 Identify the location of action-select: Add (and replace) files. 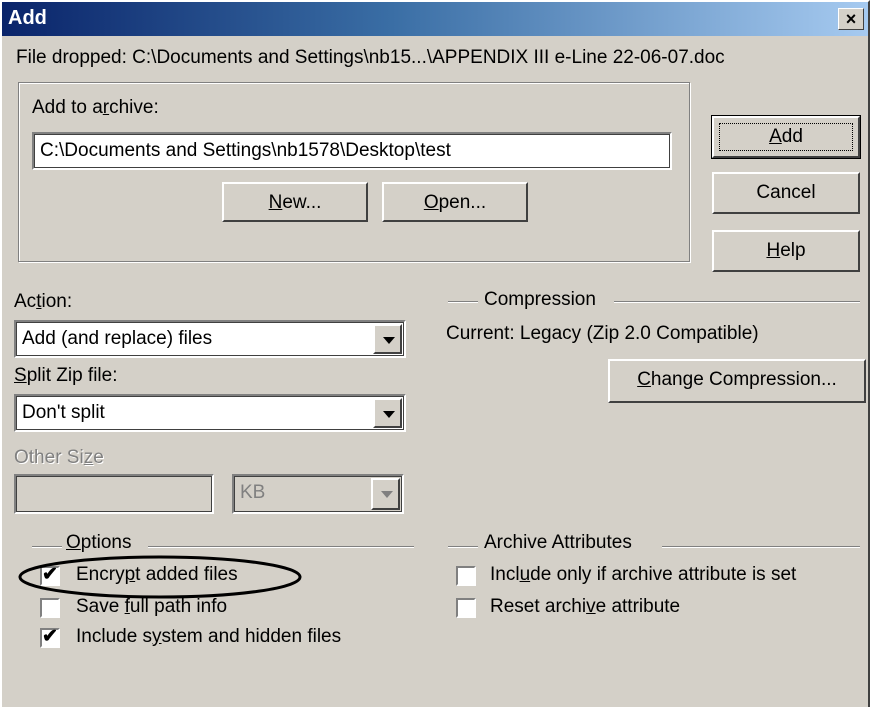
(210, 339).